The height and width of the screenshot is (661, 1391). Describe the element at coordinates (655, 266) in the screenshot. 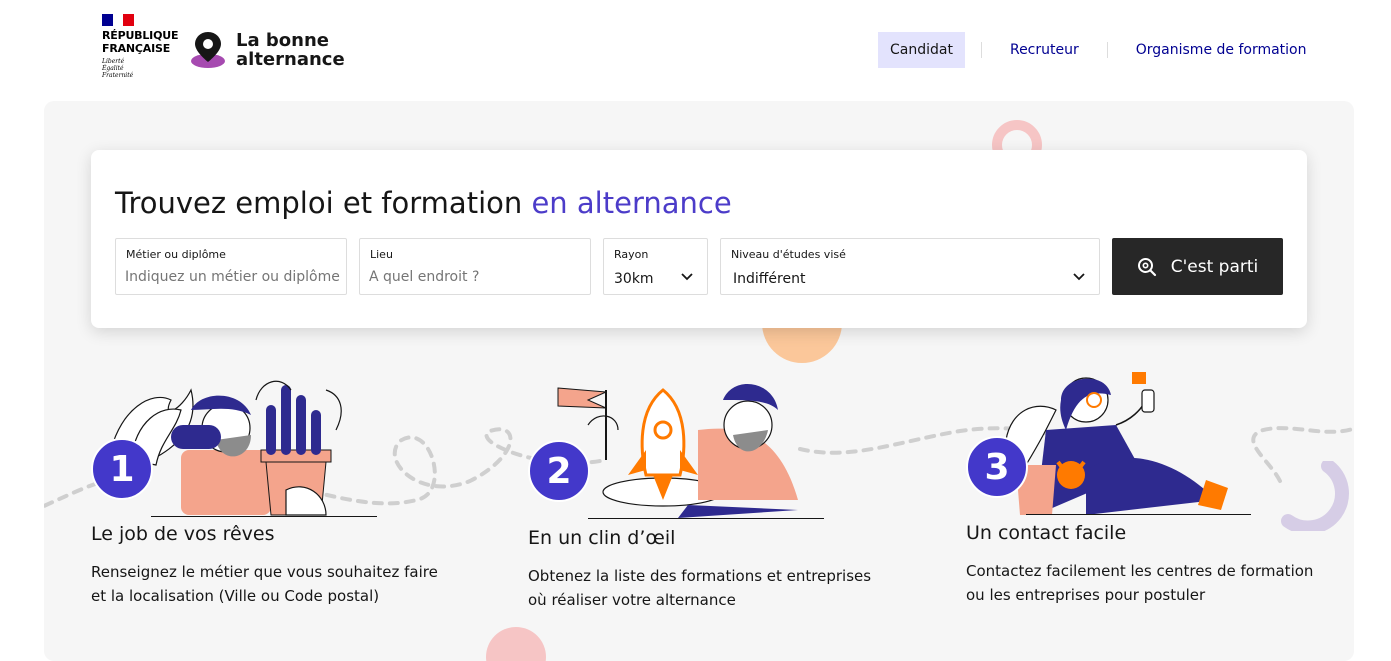

I see `rayon-select: Rayon 30km` at that location.